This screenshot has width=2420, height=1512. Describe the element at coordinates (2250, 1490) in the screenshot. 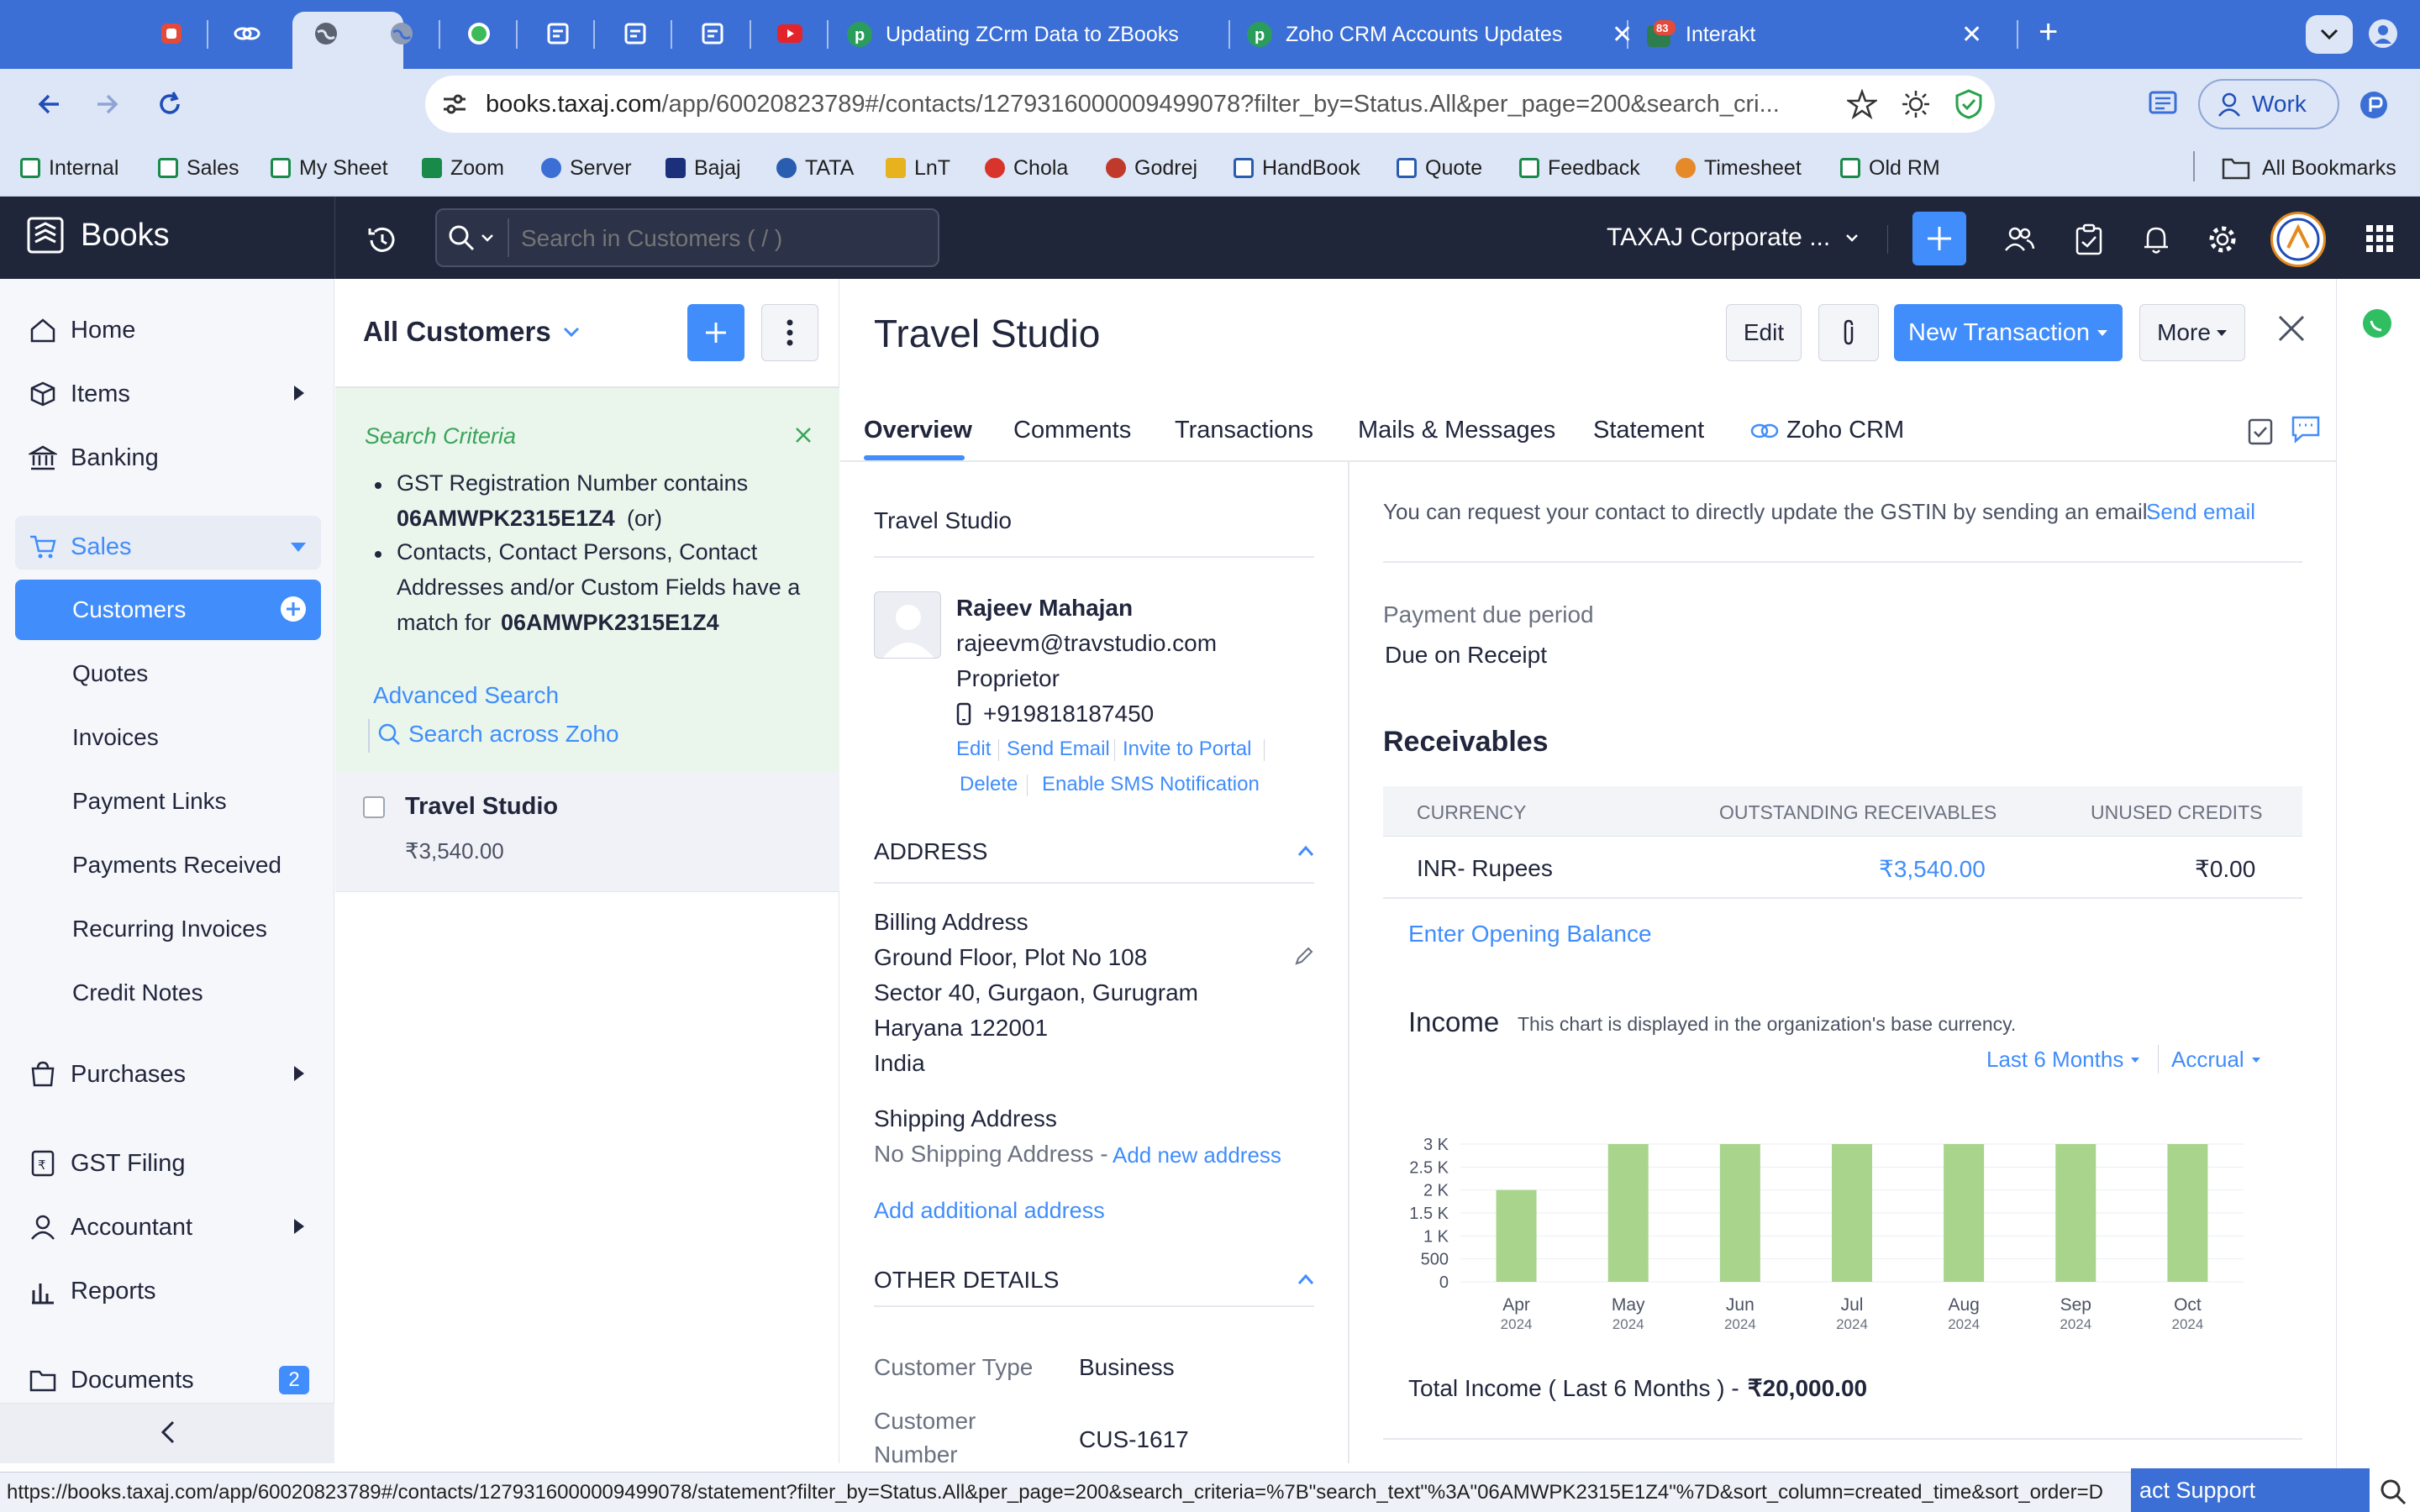

I see `contact-support-button: act Support` at that location.